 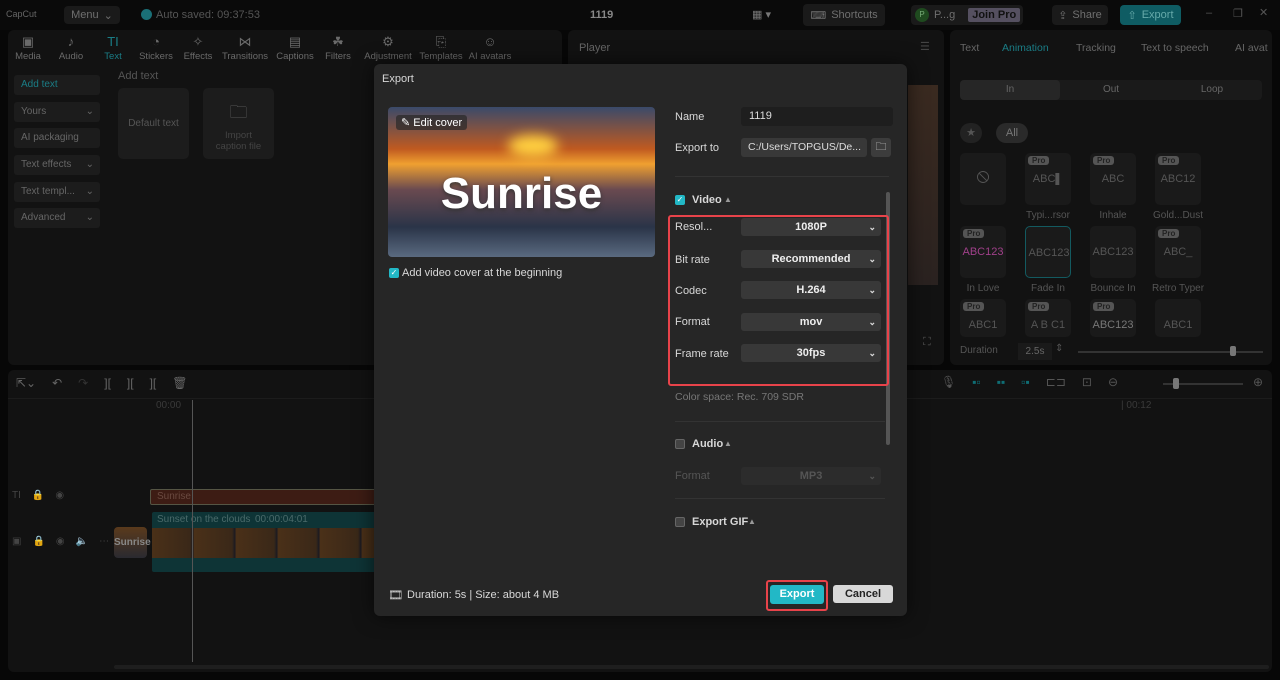 What do you see at coordinates (394, 273) in the screenshot?
I see `add-cover-checkbox: ✓` at bounding box center [394, 273].